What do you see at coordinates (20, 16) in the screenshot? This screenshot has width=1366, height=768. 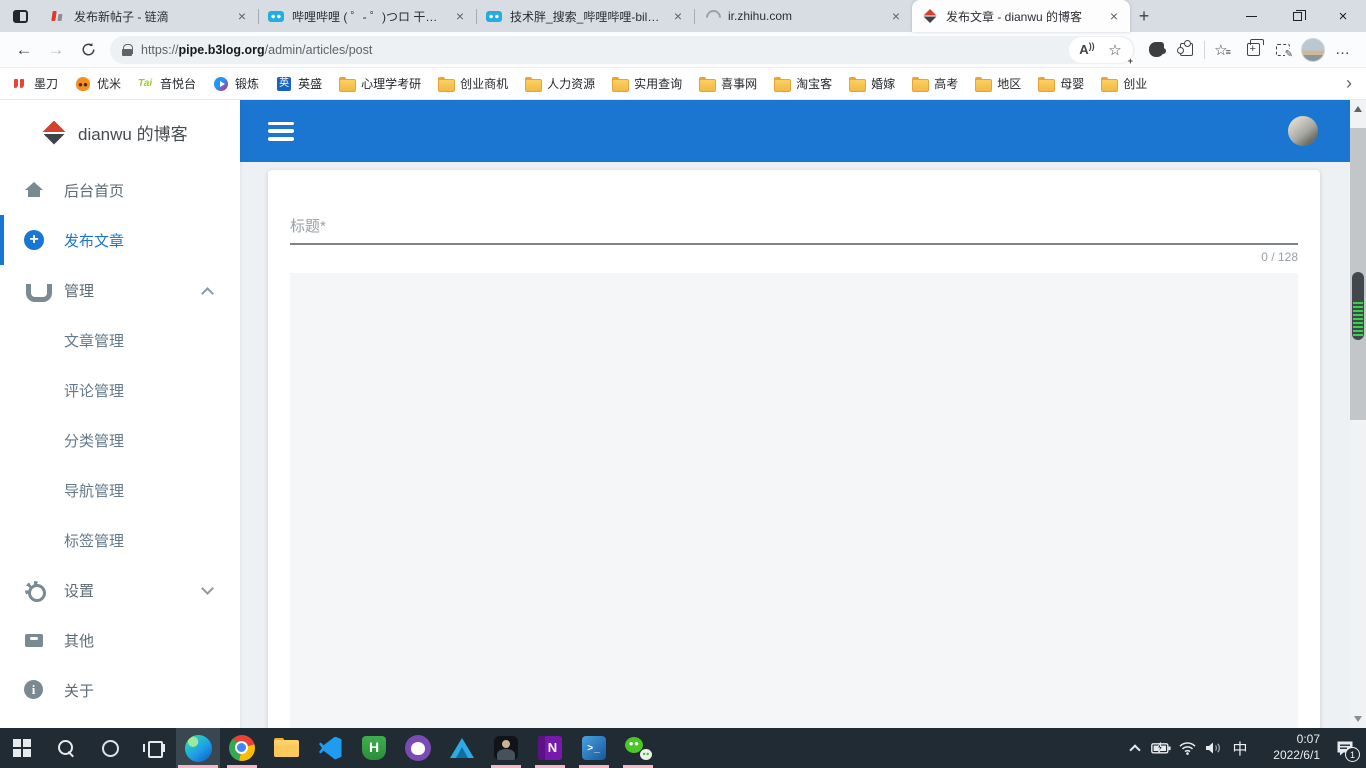 I see `tab-actions-menu-button` at bounding box center [20, 16].